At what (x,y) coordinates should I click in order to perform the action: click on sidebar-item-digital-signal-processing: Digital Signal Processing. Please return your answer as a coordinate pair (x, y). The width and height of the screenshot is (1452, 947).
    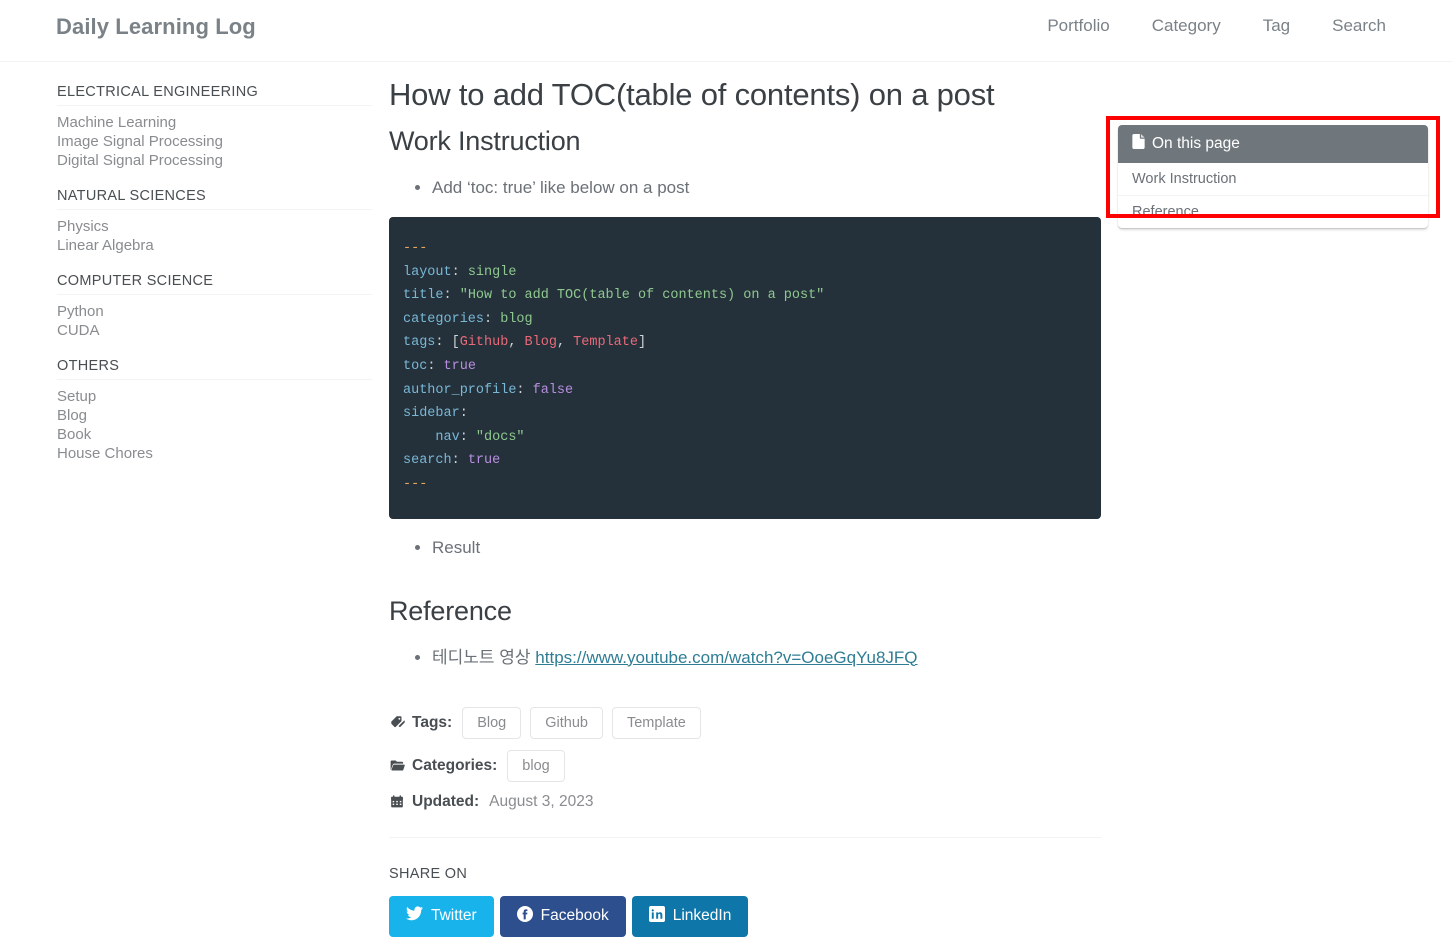
    Looking at the image, I should click on (214, 160).